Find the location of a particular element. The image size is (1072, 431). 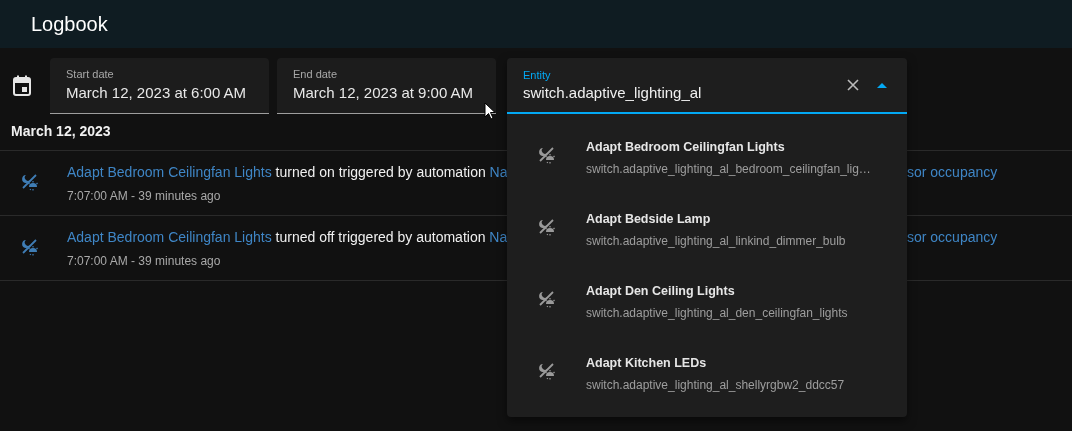

log-message: Adapt Bedroom Ceilingfan Lights turned off triggered by automation Na is located at coordinates (287, 237).